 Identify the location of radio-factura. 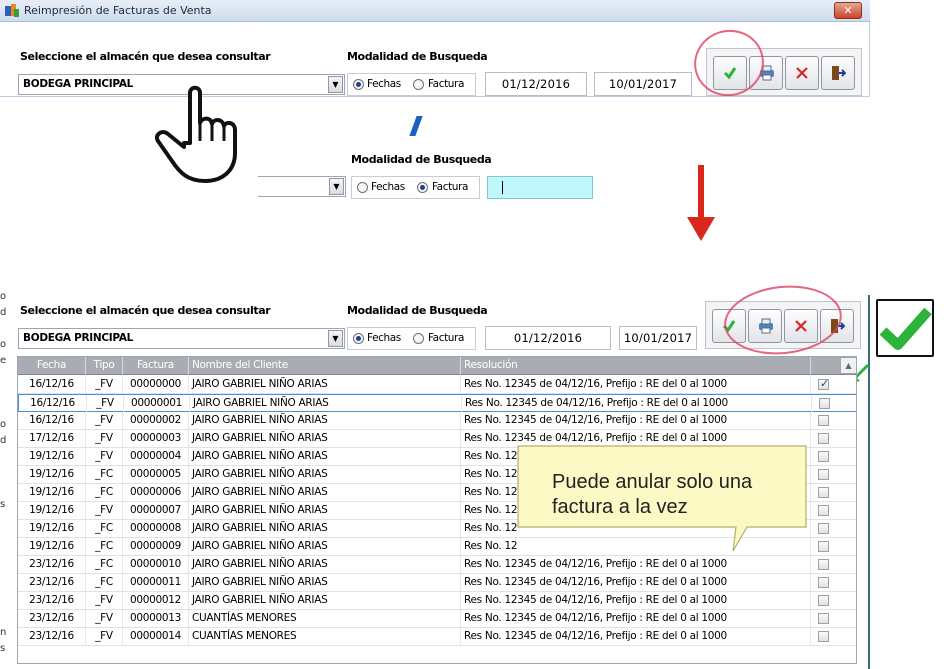
(418, 84).